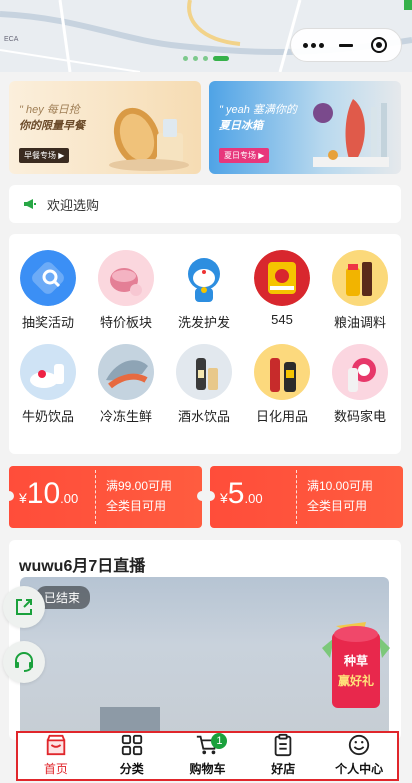  I want to click on red-packet-promo: 种草 赢好礼, so click(356, 664).